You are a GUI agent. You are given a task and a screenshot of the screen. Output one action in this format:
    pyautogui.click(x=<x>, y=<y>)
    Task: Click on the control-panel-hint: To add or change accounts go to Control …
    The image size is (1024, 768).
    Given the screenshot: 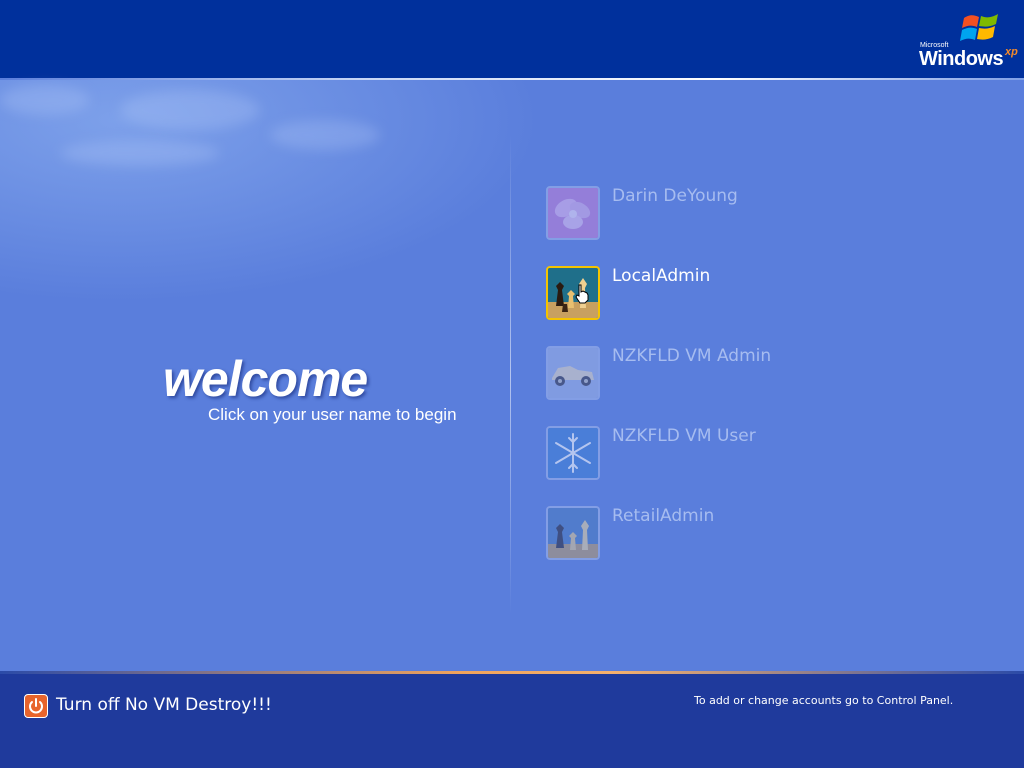 What is the action you would take?
    pyautogui.click(x=824, y=700)
    